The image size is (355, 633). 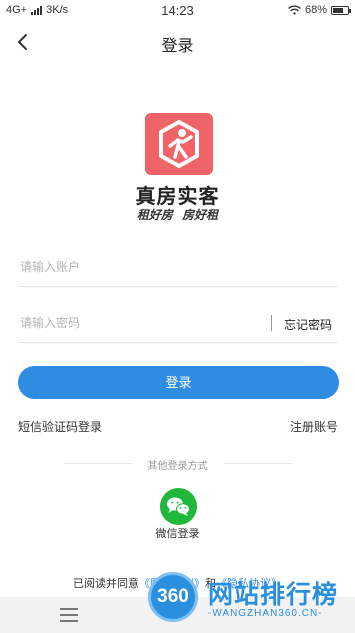 I want to click on account-input, so click(x=135, y=267).